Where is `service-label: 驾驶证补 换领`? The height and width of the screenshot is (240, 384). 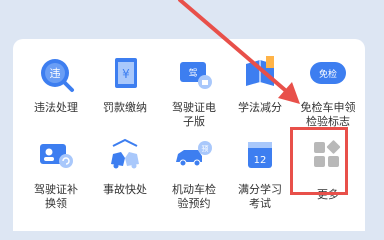
service-label: 驾驶证补 换领 is located at coordinates (56, 196).